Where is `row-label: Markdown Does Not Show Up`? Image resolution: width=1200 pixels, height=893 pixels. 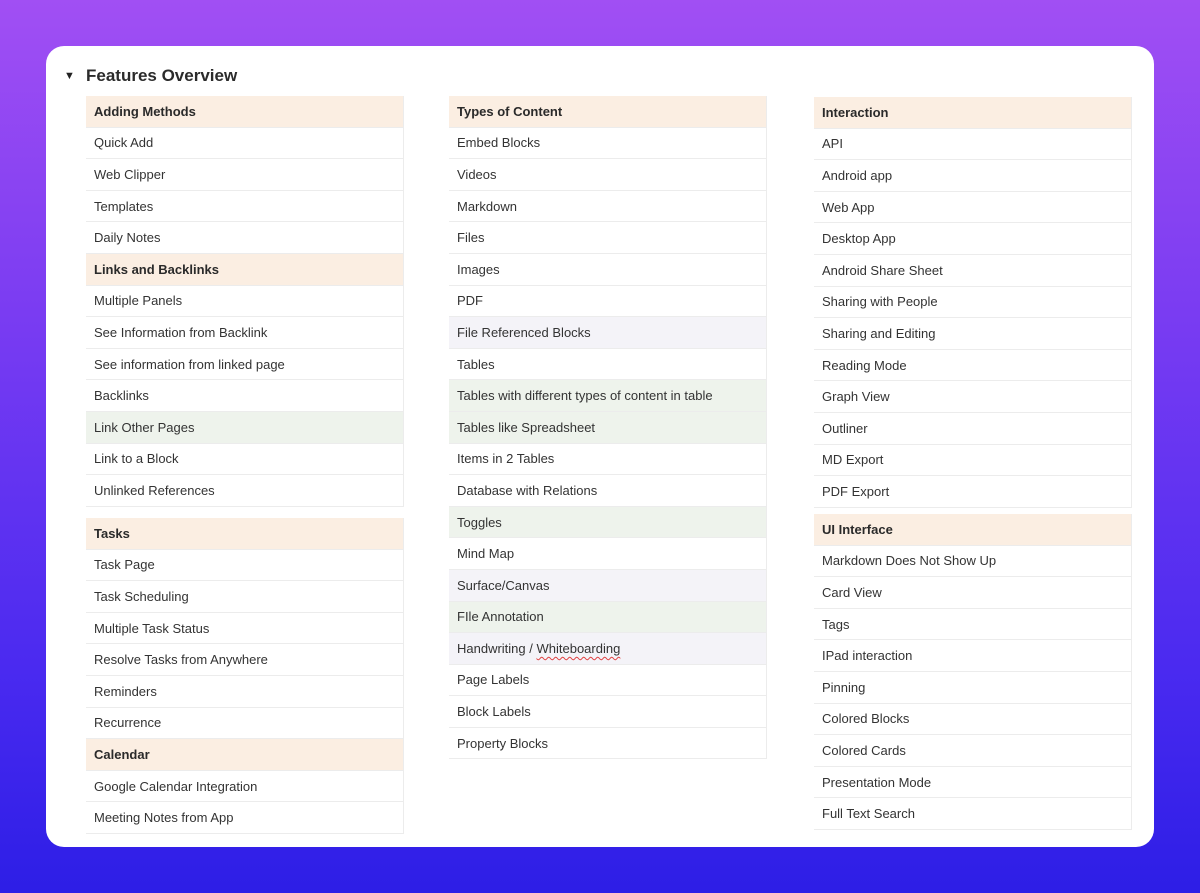 row-label: Markdown Does Not Show Up is located at coordinates (909, 561).